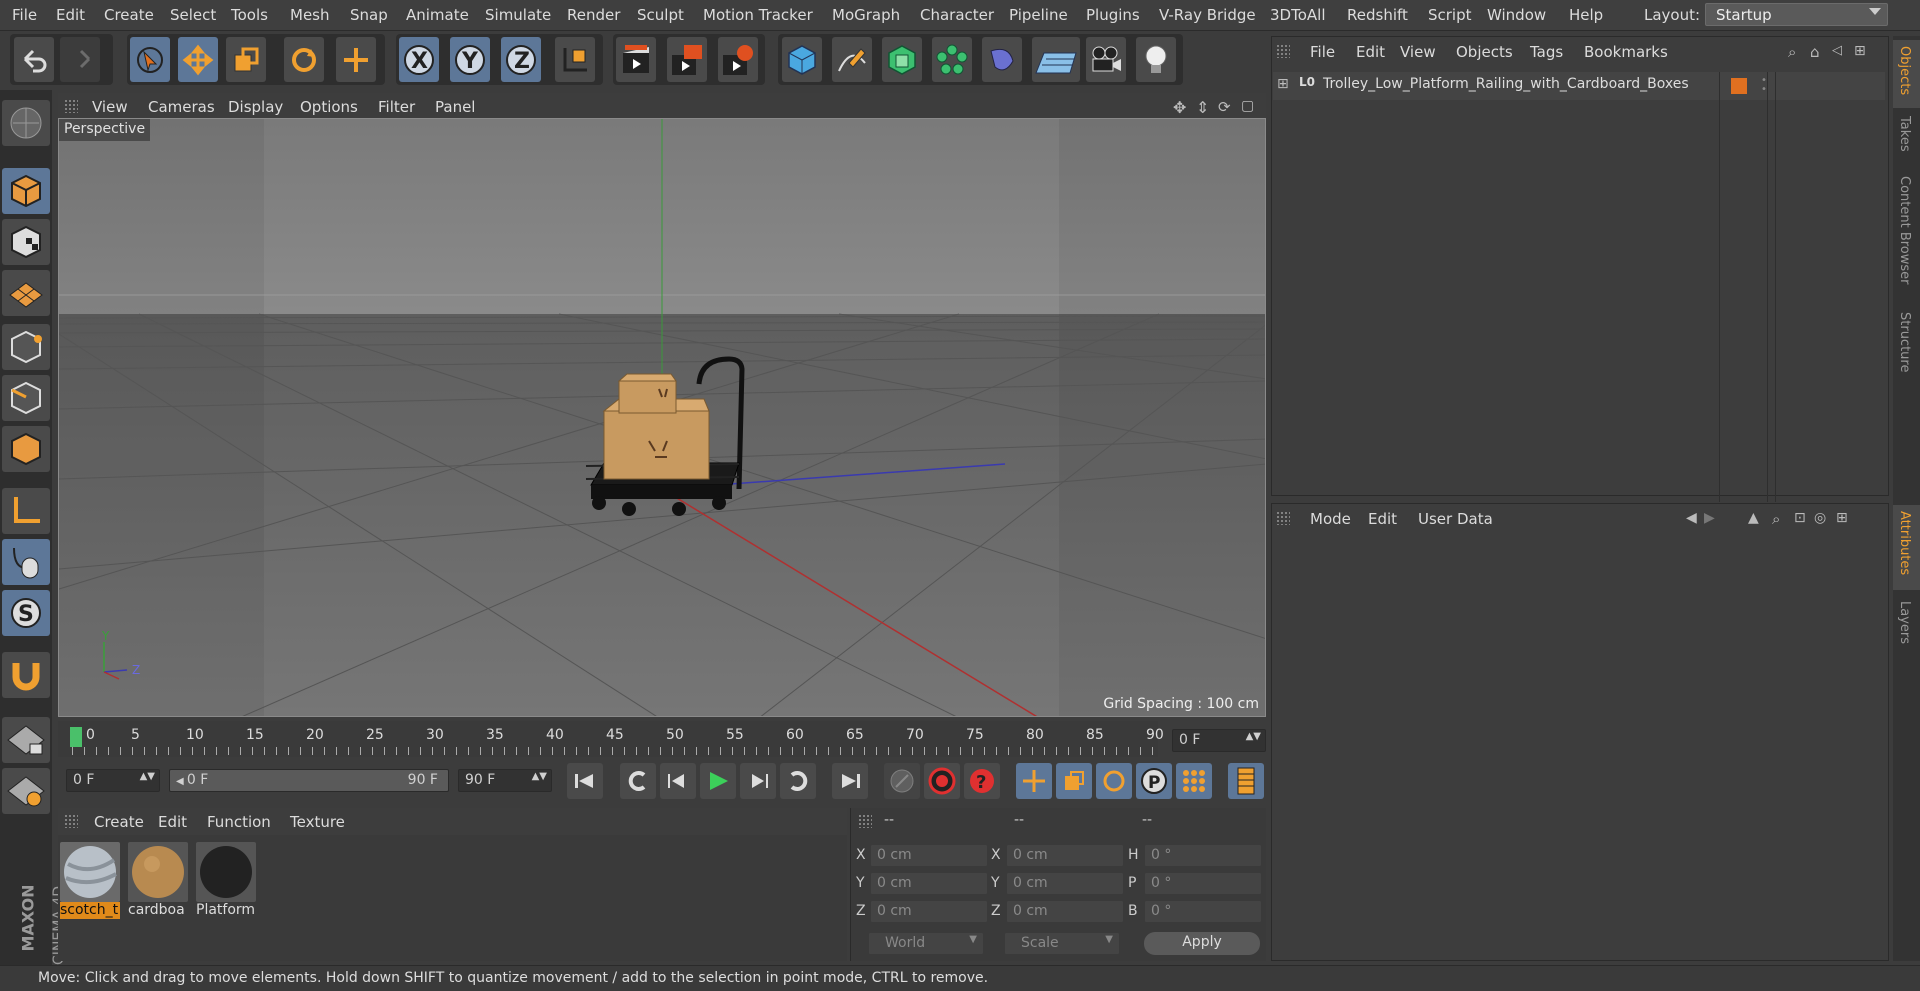 The image size is (1920, 991). Describe the element at coordinates (1906, 625) in the screenshot. I see `tab-layers: Layers` at that location.